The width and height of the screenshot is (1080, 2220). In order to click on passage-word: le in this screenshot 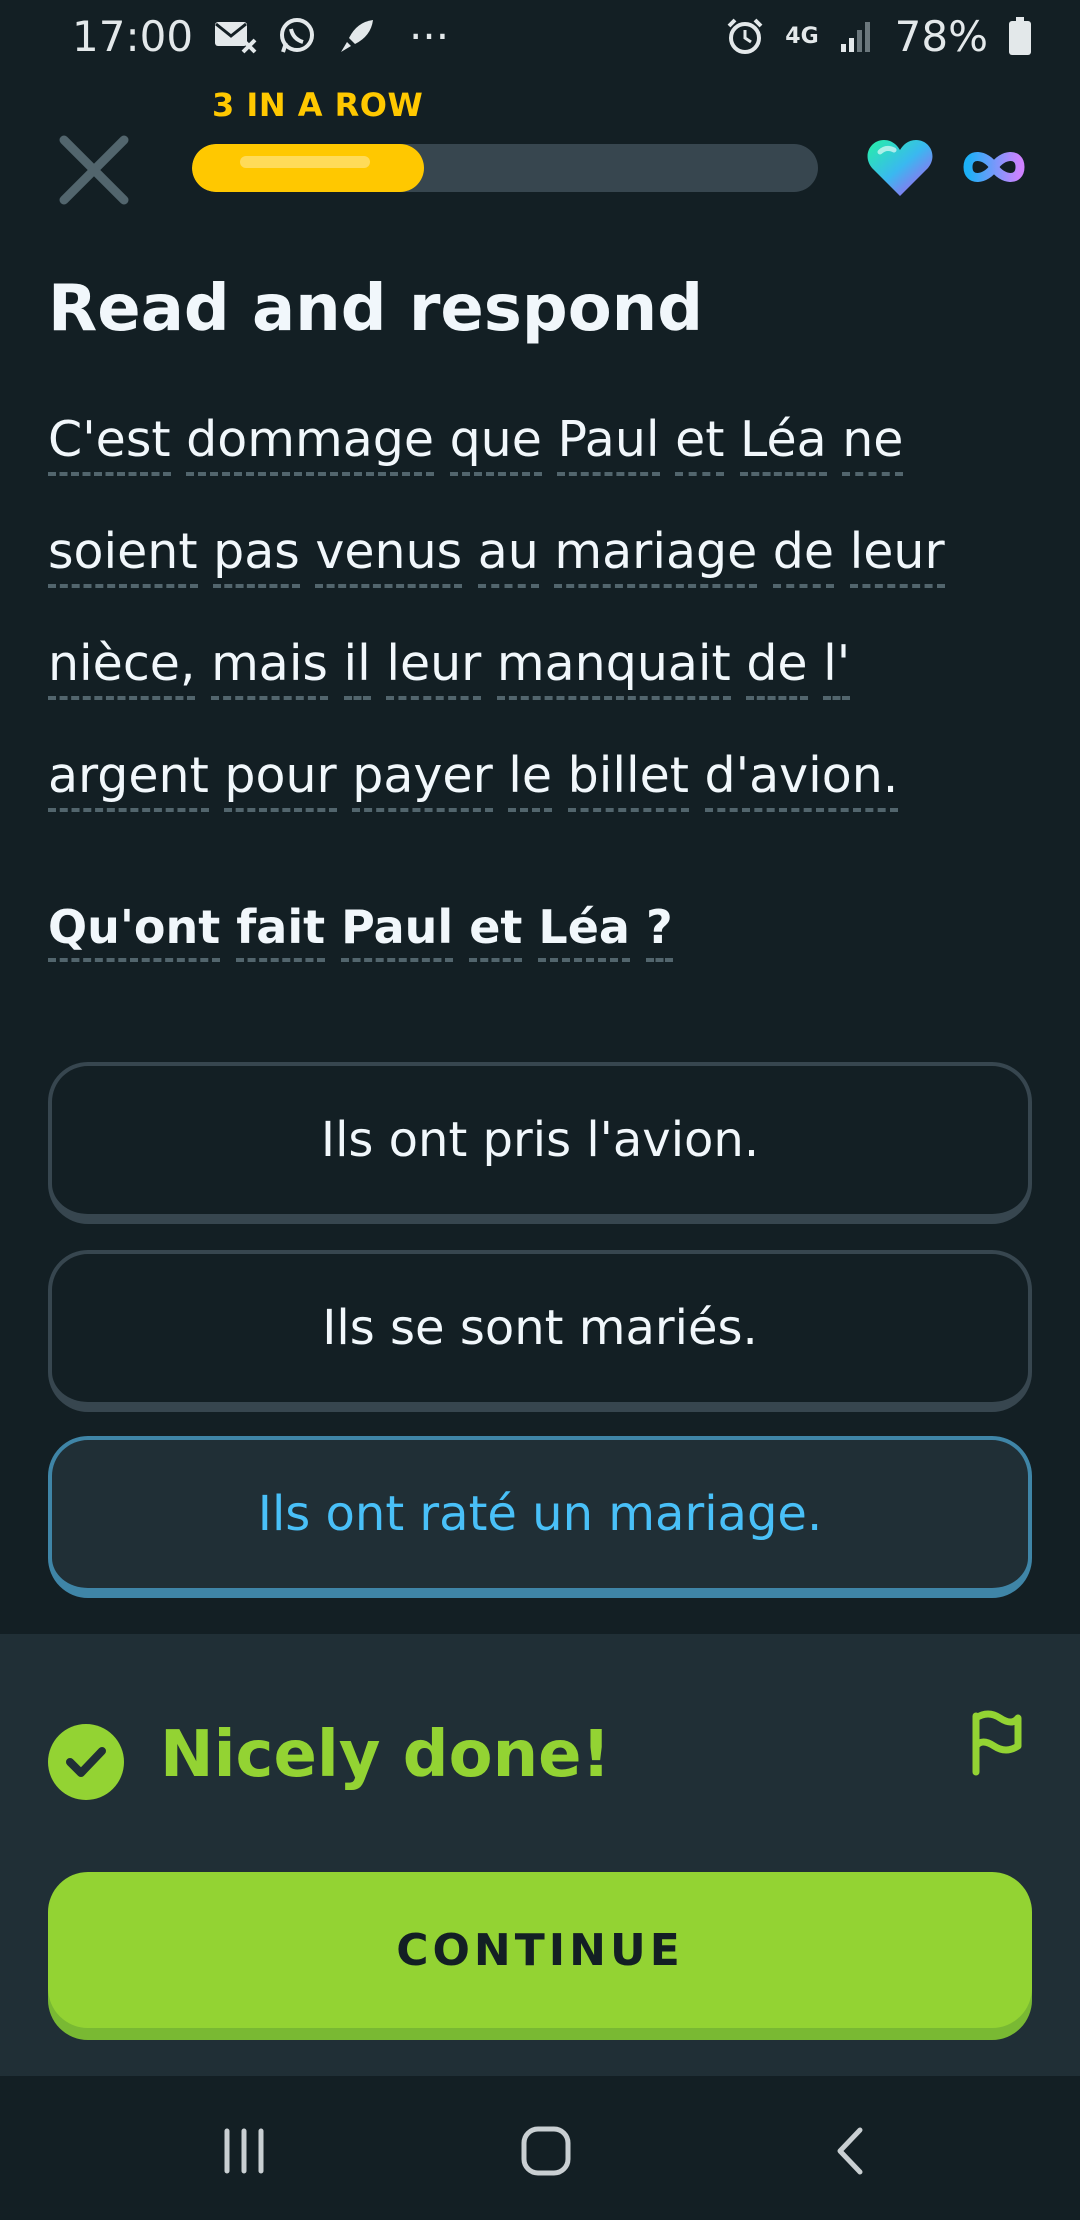, I will do `click(530, 779)`.